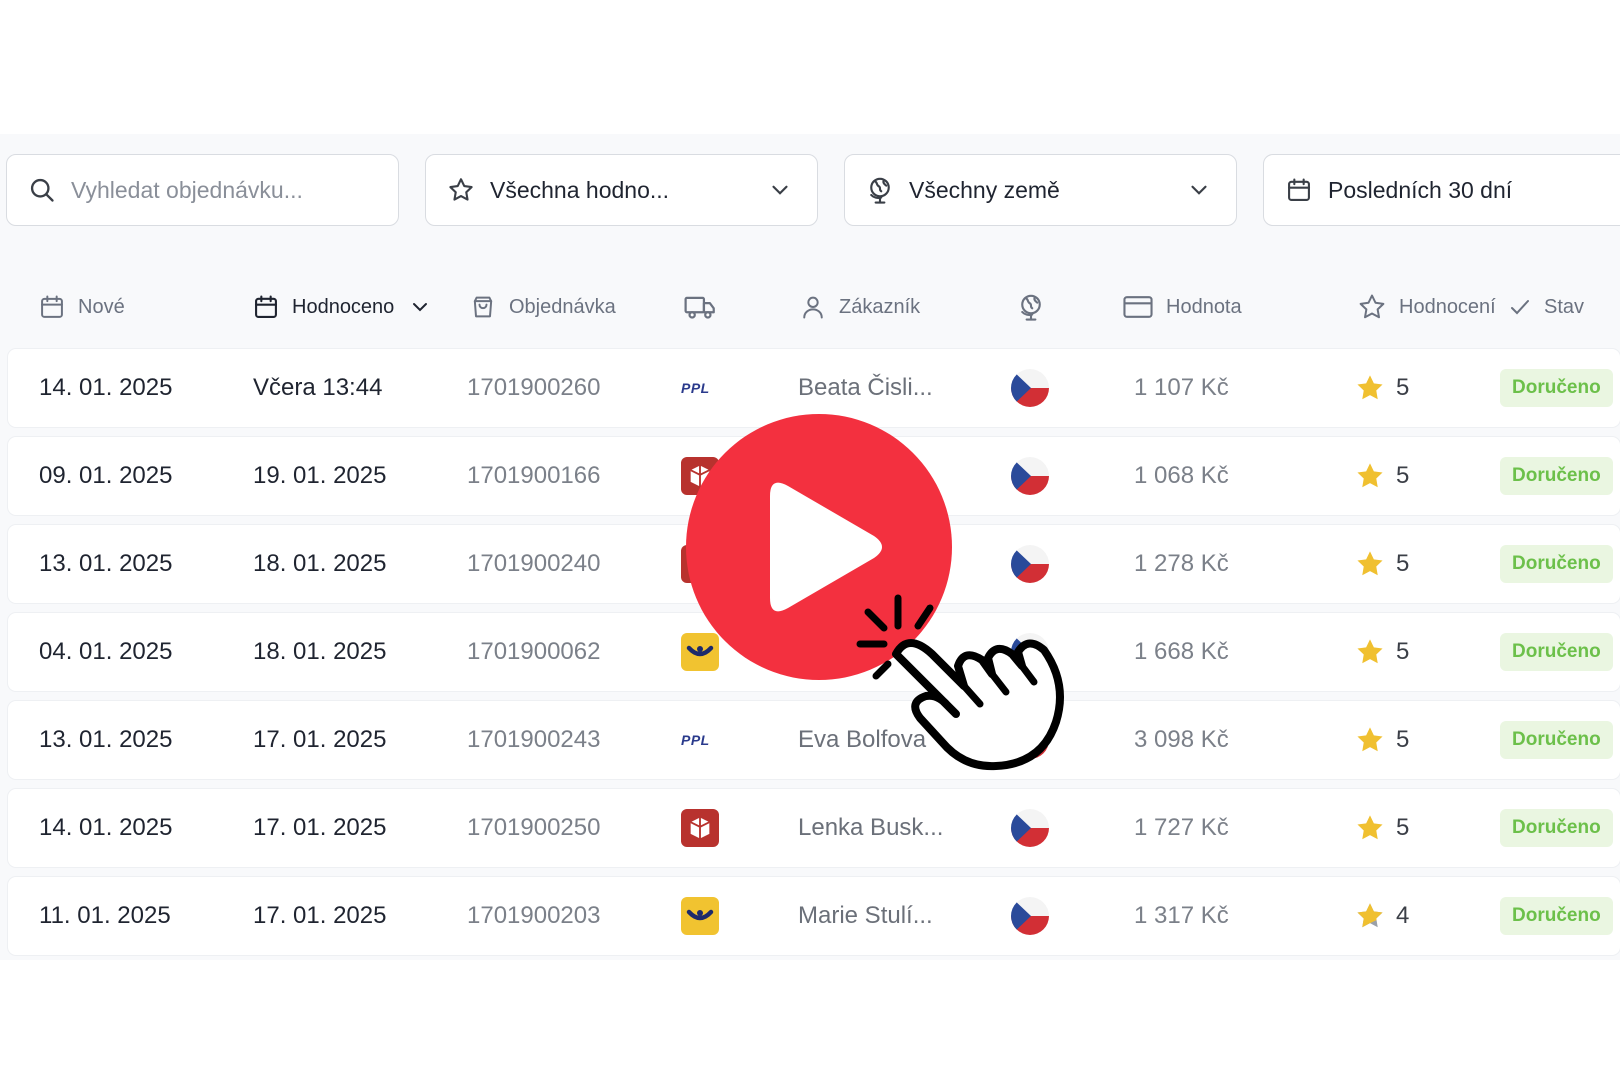 The height and width of the screenshot is (1080, 1620). I want to click on shopping-bag-icon, so click(483, 307).